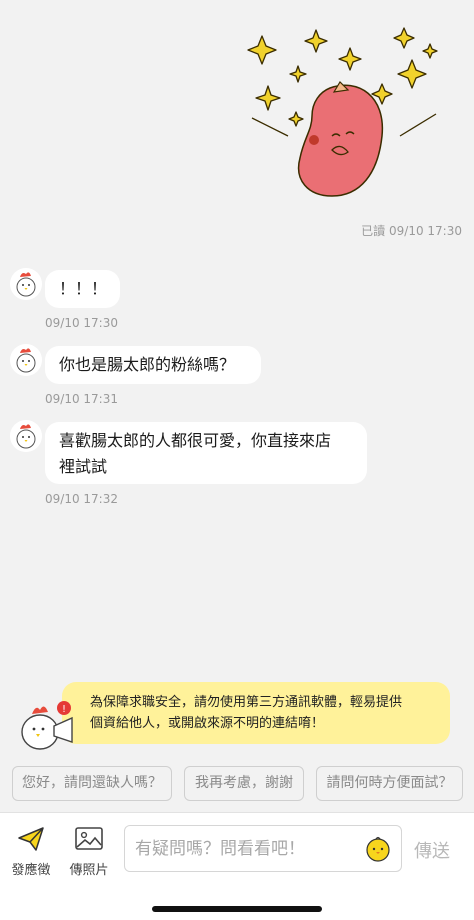 The image size is (474, 920). Describe the element at coordinates (432, 850) in the screenshot. I see `send-button: 傳送` at that location.